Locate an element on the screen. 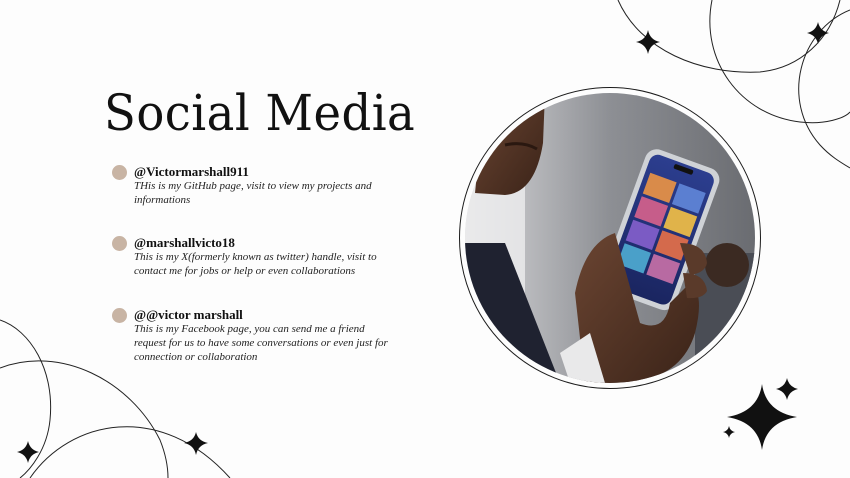  sparkle-small-icon is located at coordinates (729, 432).